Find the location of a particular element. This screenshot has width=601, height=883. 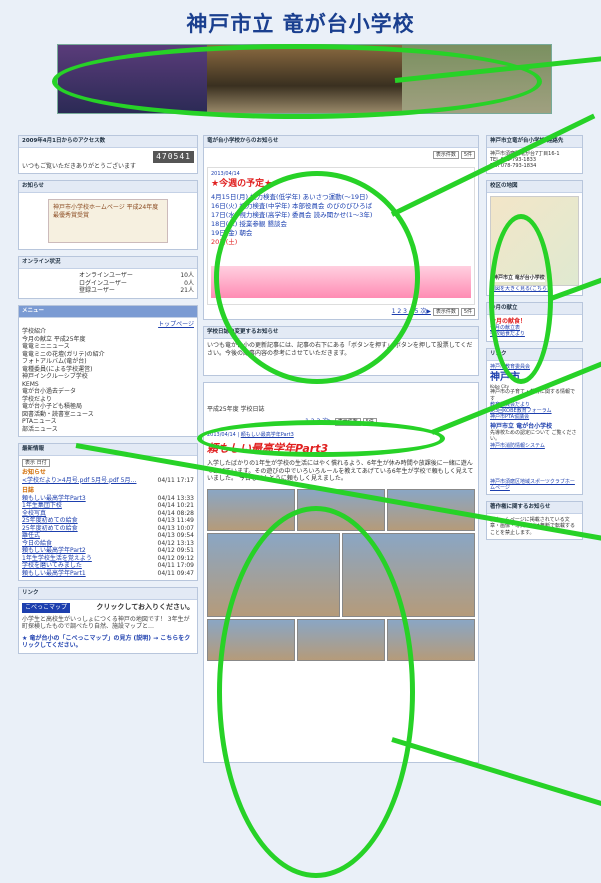

diary-date: 2013/04/14 is located at coordinates (221, 435).